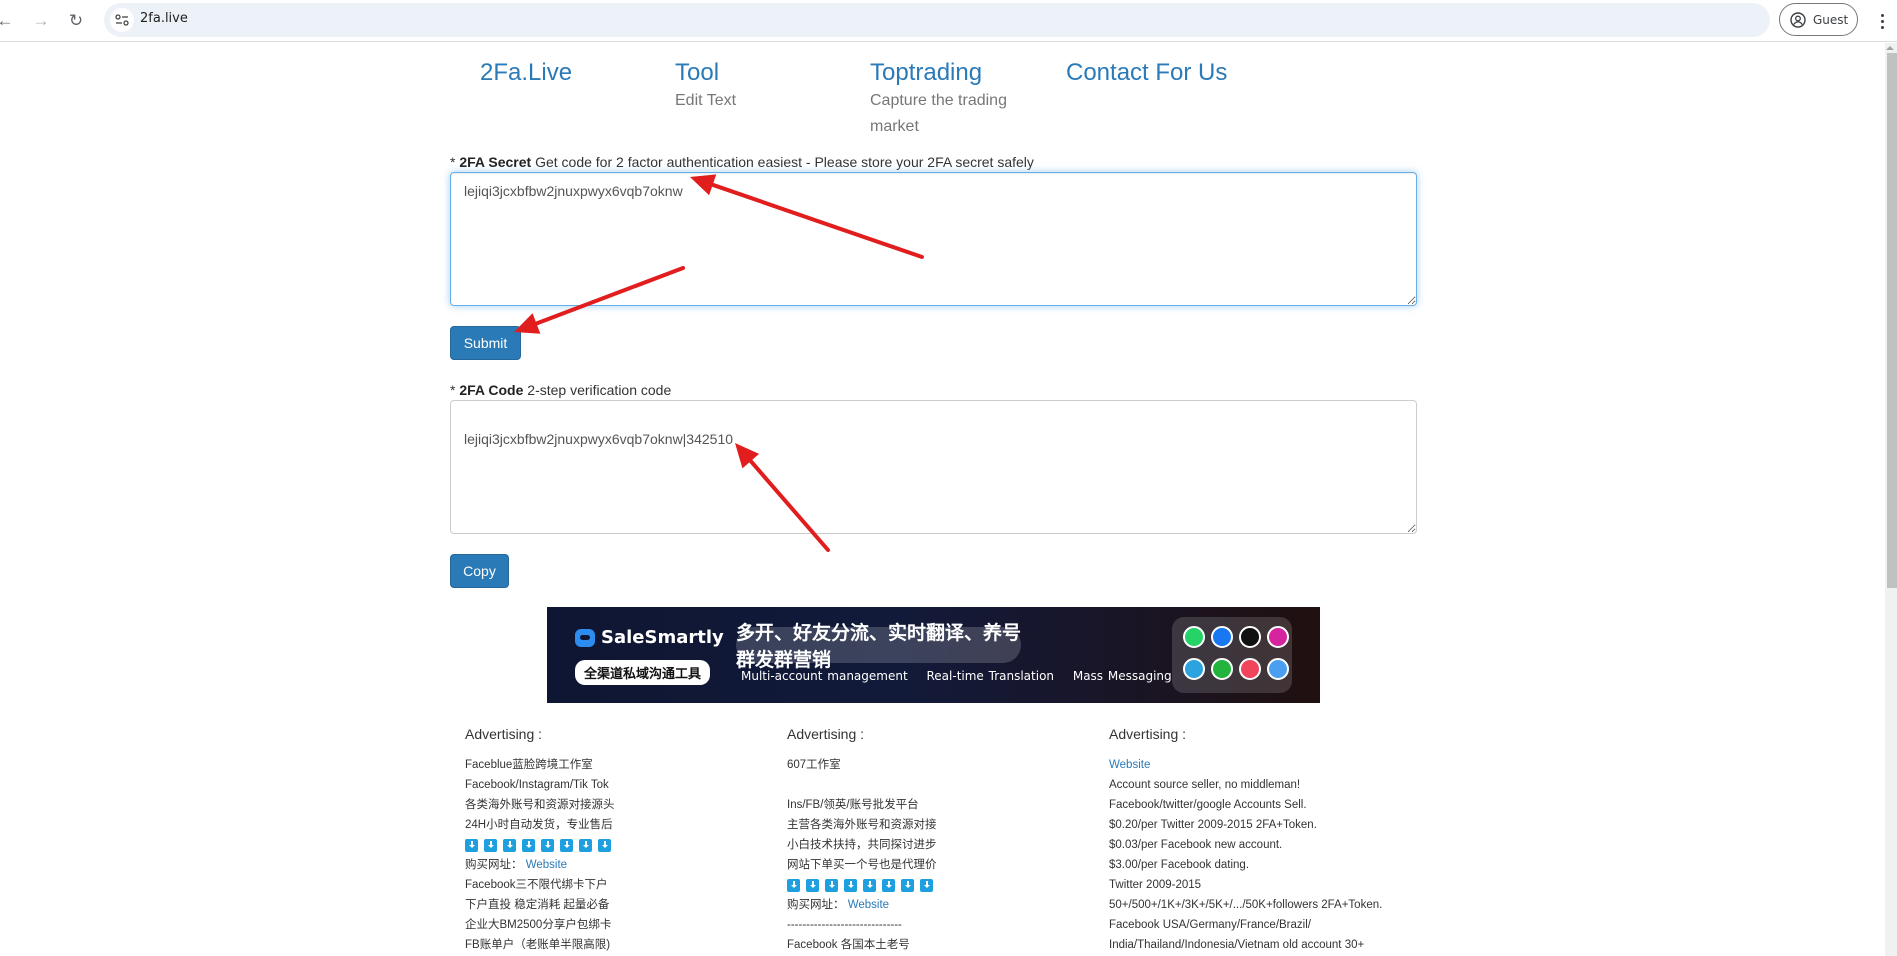 This screenshot has width=1897, height=956. I want to click on secret-textarea: lejiqi3jcxbfbw2jnuxpwyx6vqb7oknw, so click(933, 239).